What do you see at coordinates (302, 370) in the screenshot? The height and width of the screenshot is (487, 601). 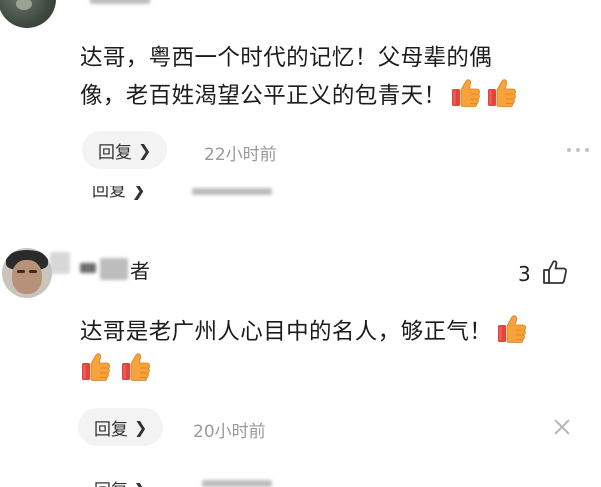 I see `comment-text-line` at bounding box center [302, 370].